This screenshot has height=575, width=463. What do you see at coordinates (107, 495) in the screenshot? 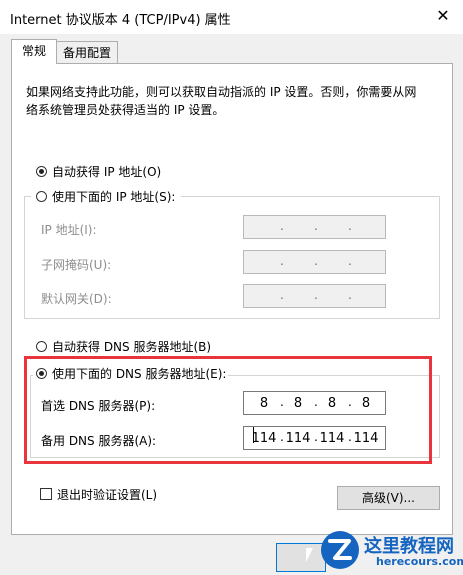
I see `validate-label: 退出时验证设置(L)` at bounding box center [107, 495].